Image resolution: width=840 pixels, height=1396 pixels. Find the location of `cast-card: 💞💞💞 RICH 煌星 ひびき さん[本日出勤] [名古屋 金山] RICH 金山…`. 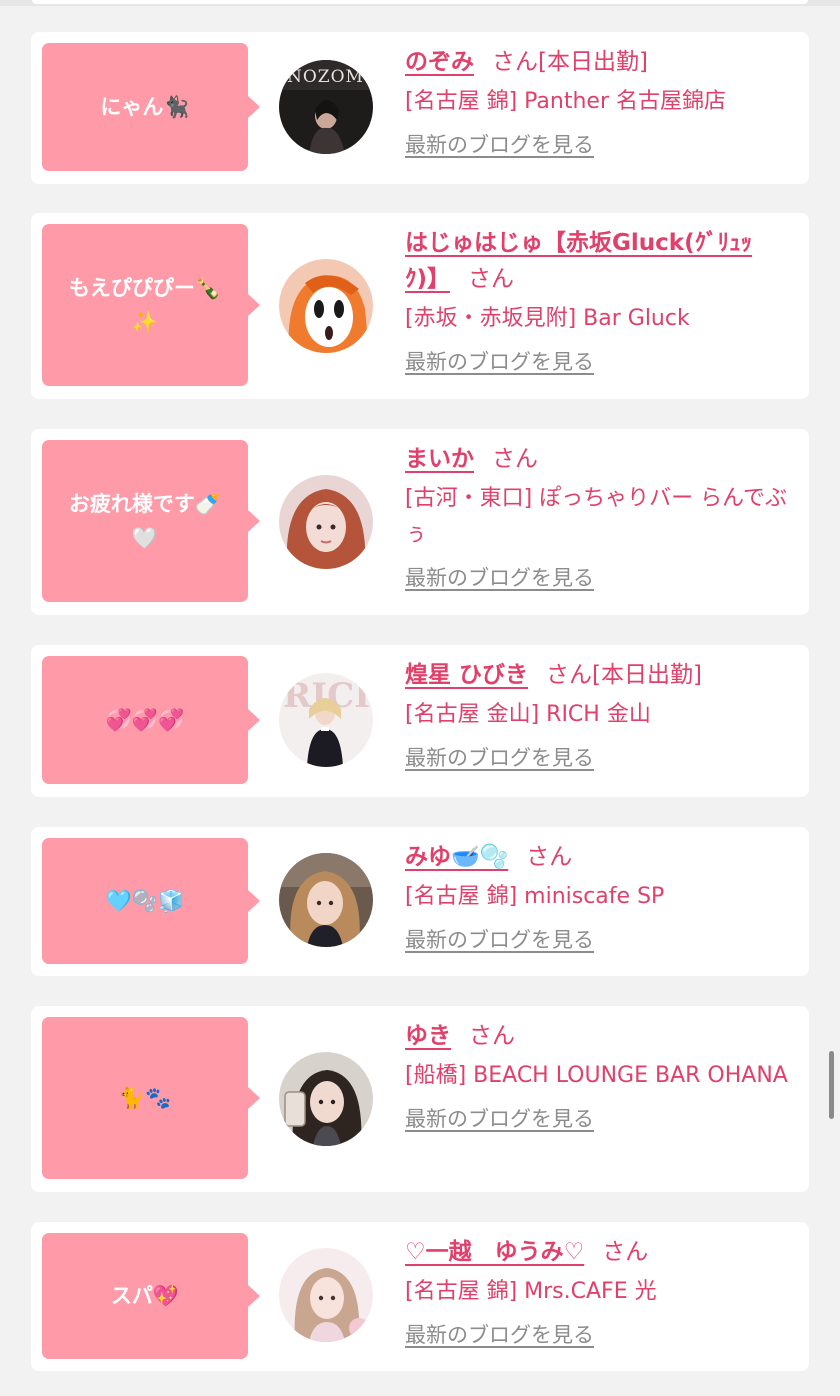

cast-card: 💞💞💞 RICH 煌星 ひびき さん[本日出勤] [名古屋 金山] RICH 金山… is located at coordinates (420, 721).